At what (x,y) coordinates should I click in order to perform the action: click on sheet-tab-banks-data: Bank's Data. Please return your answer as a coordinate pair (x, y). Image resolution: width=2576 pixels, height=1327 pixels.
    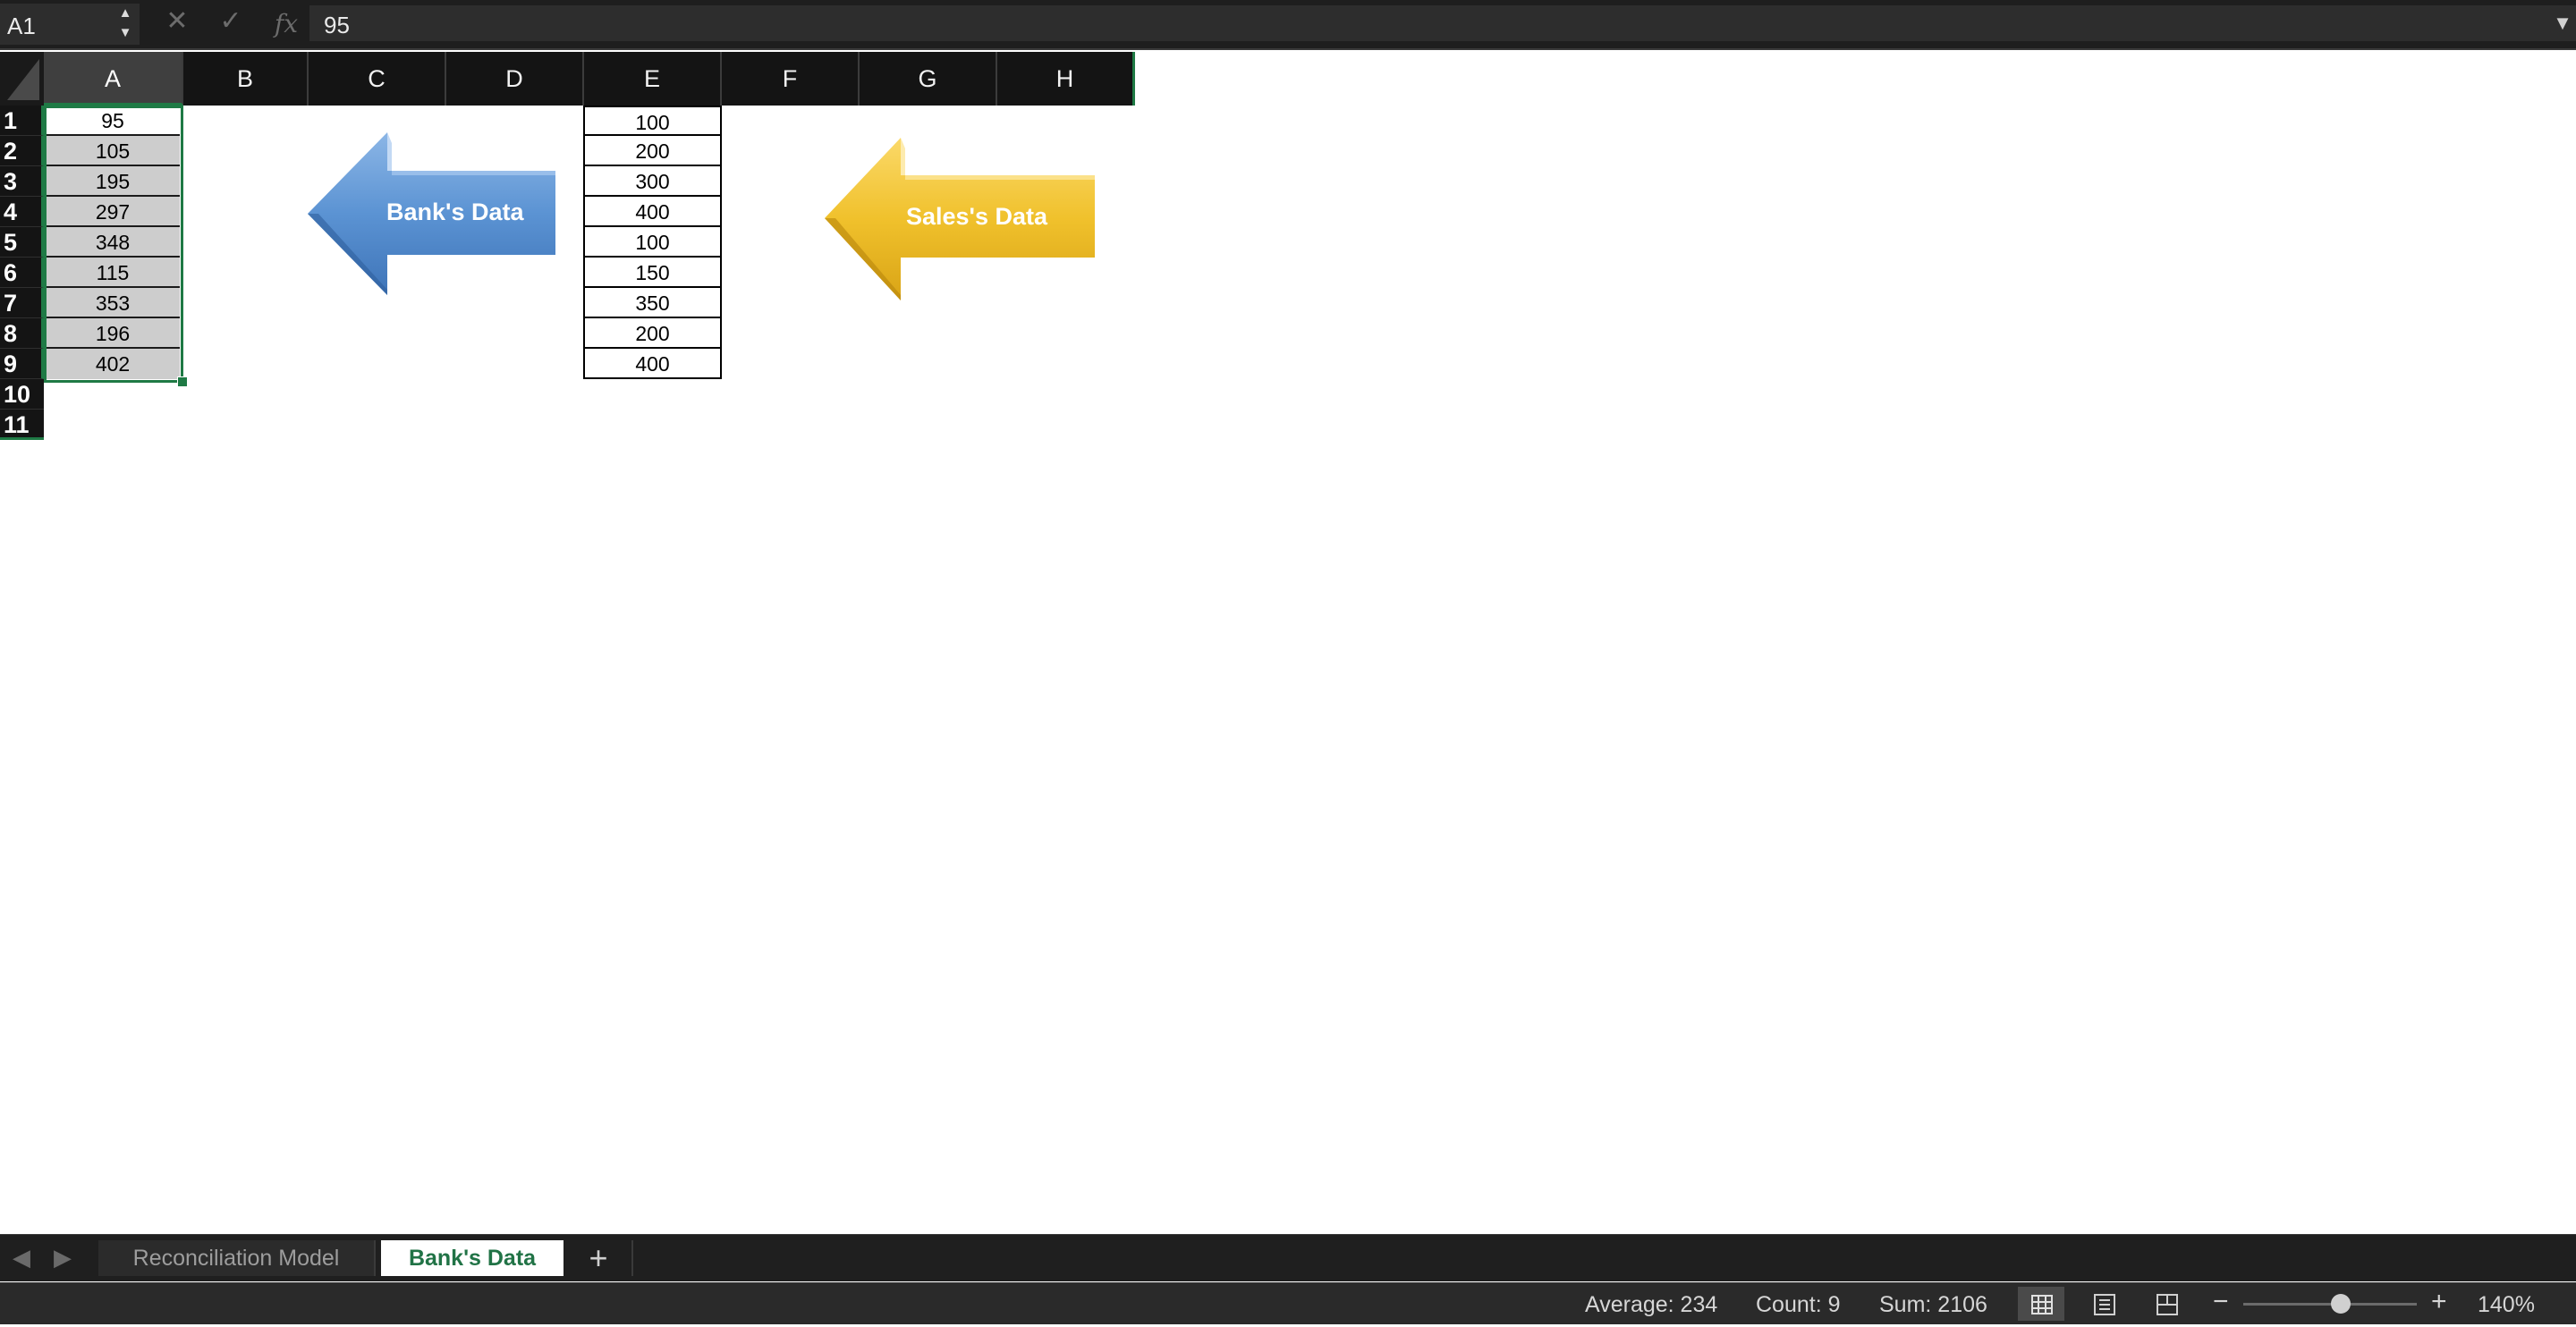
    Looking at the image, I should click on (472, 1258).